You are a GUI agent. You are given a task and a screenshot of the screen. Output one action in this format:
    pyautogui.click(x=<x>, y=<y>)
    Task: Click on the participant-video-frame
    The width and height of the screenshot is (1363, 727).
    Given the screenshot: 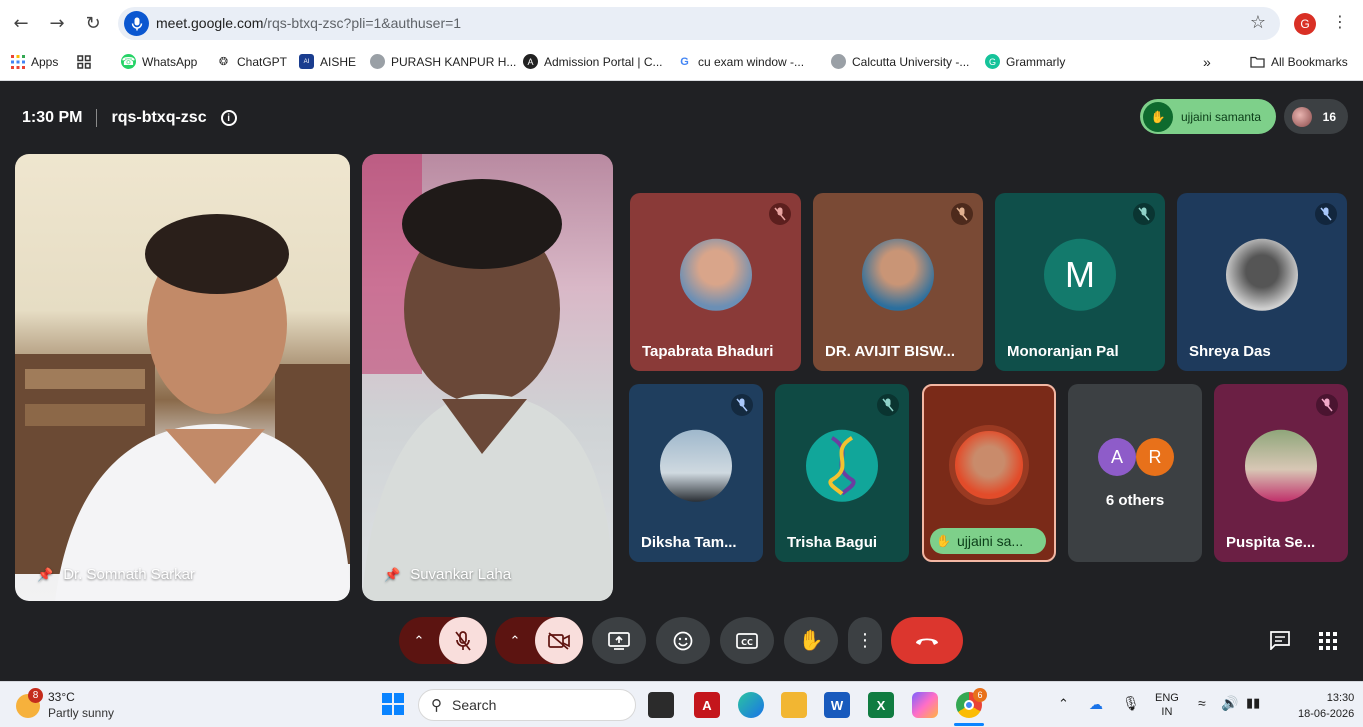 What is the action you would take?
    pyautogui.click(x=487, y=377)
    